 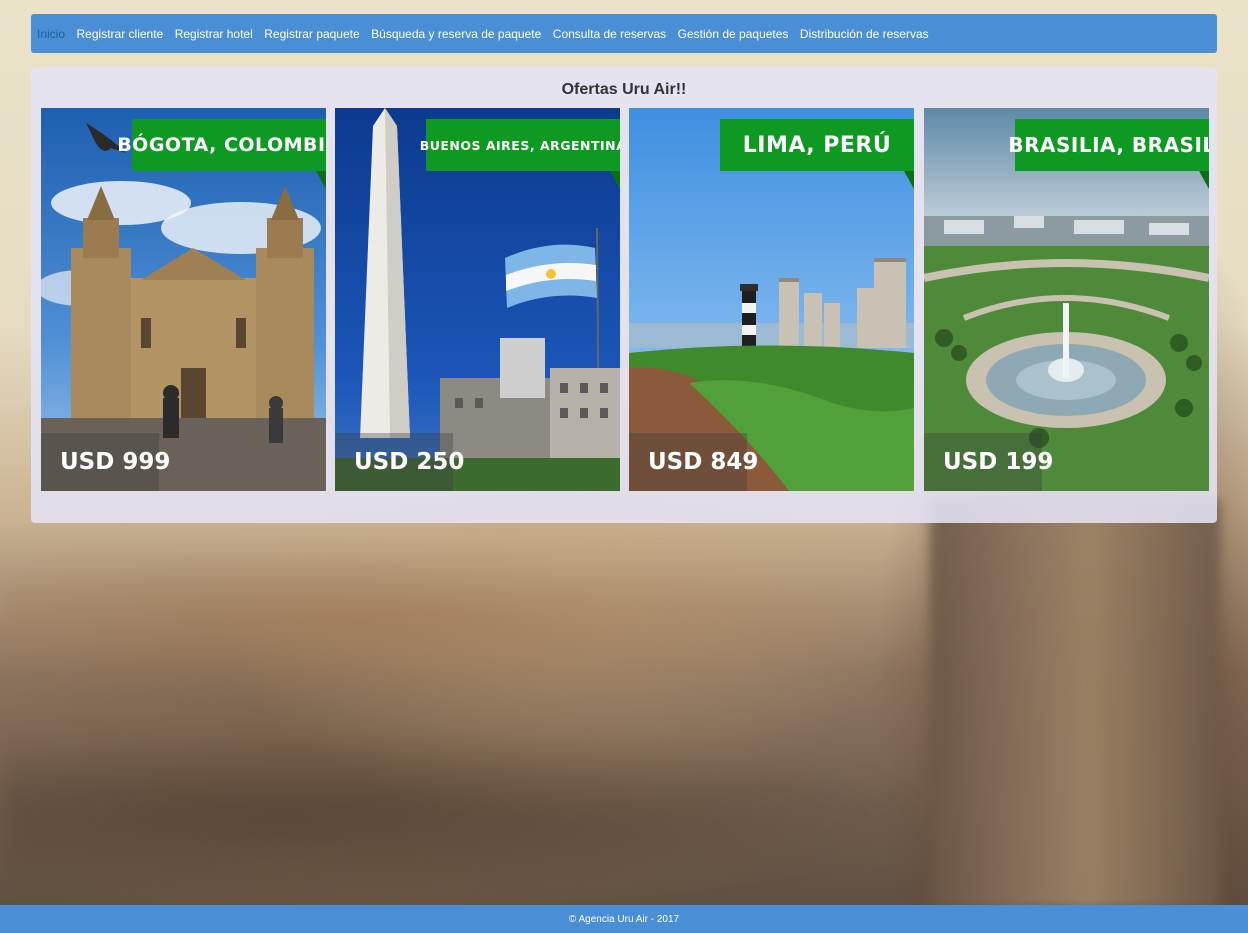 I want to click on offers-title: Ofertas Uru Air!!, so click(x=624, y=89).